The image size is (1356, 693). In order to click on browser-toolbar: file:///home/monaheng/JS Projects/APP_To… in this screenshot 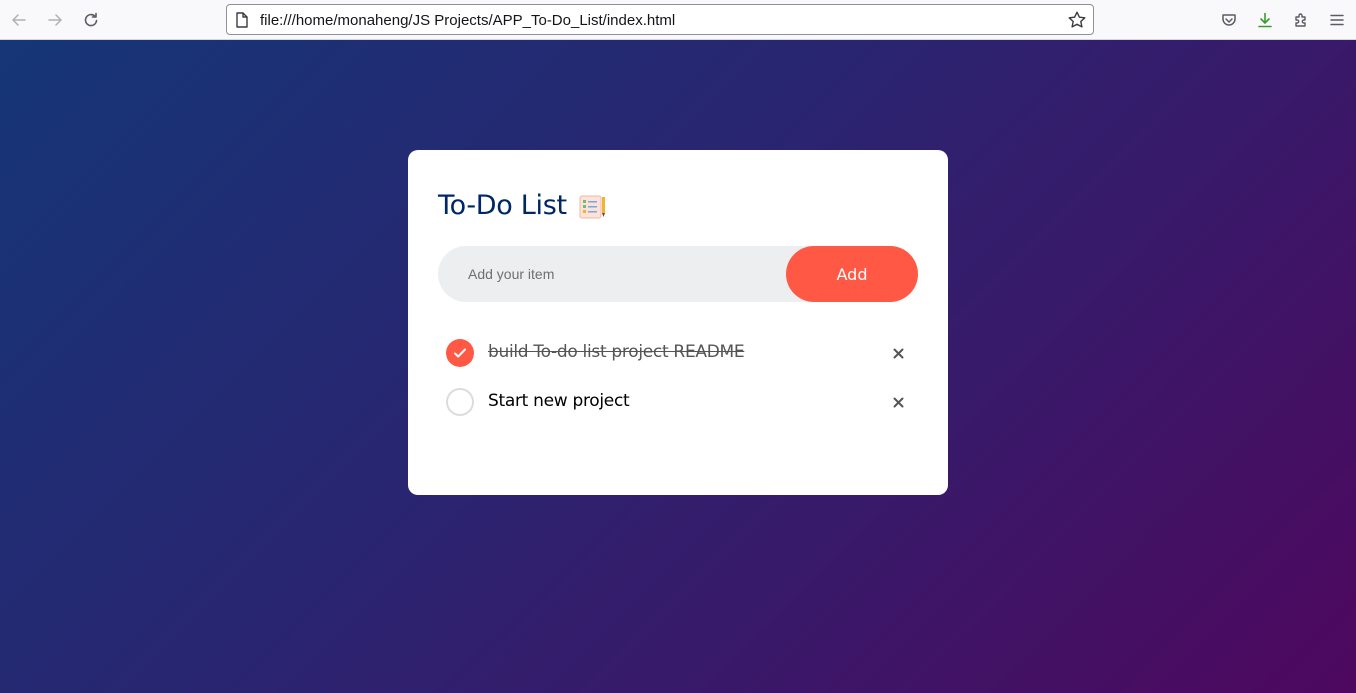, I will do `click(678, 20)`.